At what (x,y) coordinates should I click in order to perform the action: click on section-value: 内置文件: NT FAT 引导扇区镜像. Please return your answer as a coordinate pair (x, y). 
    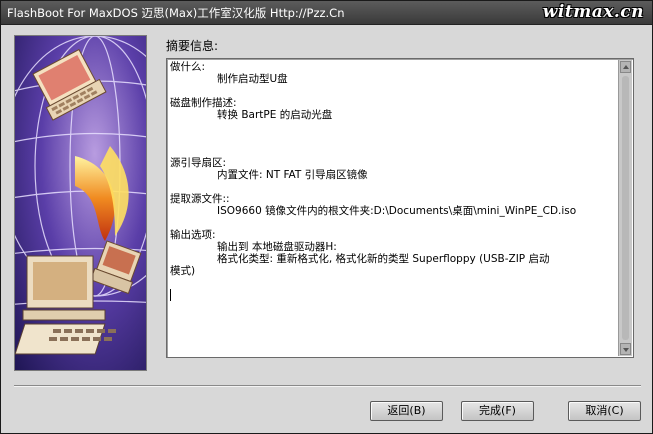
    Looking at the image, I should click on (292, 175).